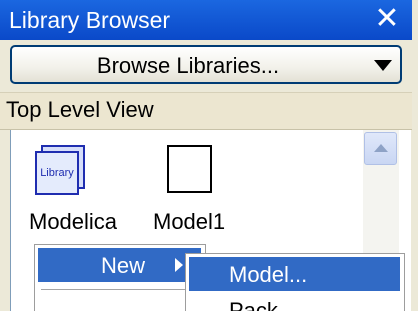 The image size is (418, 311). Describe the element at coordinates (294, 303) in the screenshot. I see `submenu-item-package: Pack` at that location.